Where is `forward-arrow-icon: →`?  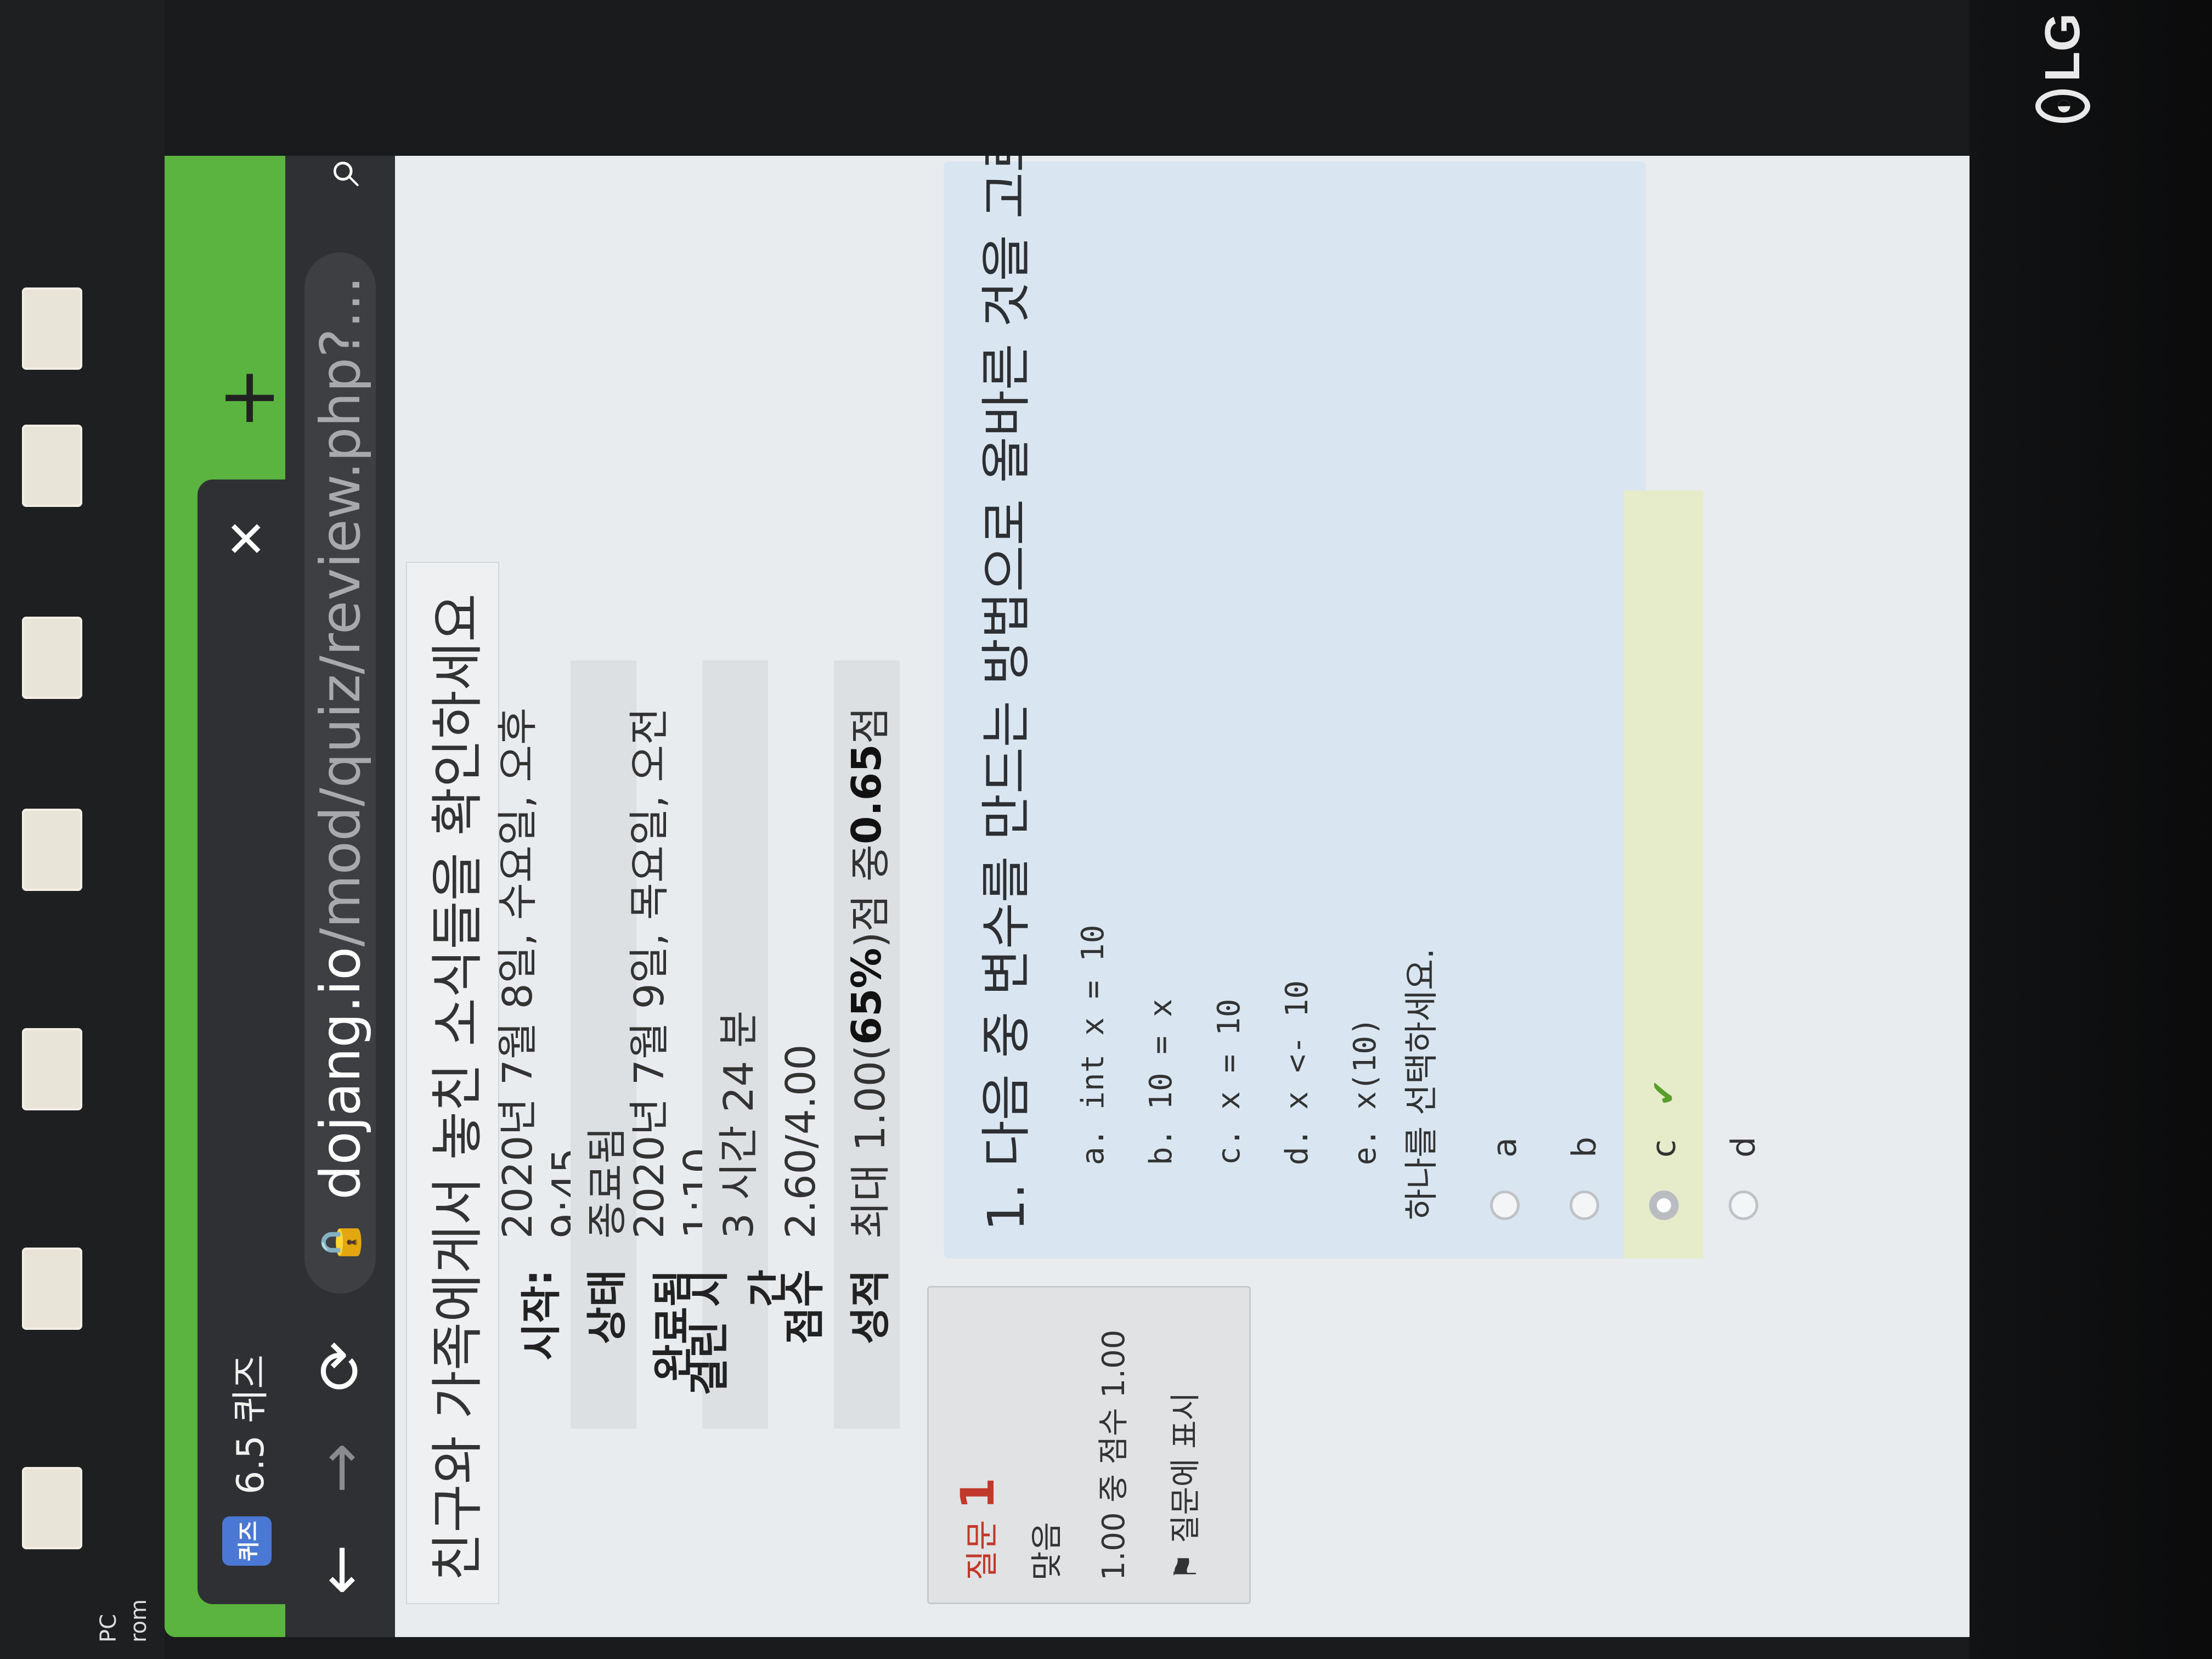 forward-arrow-icon: → is located at coordinates (340, 1468).